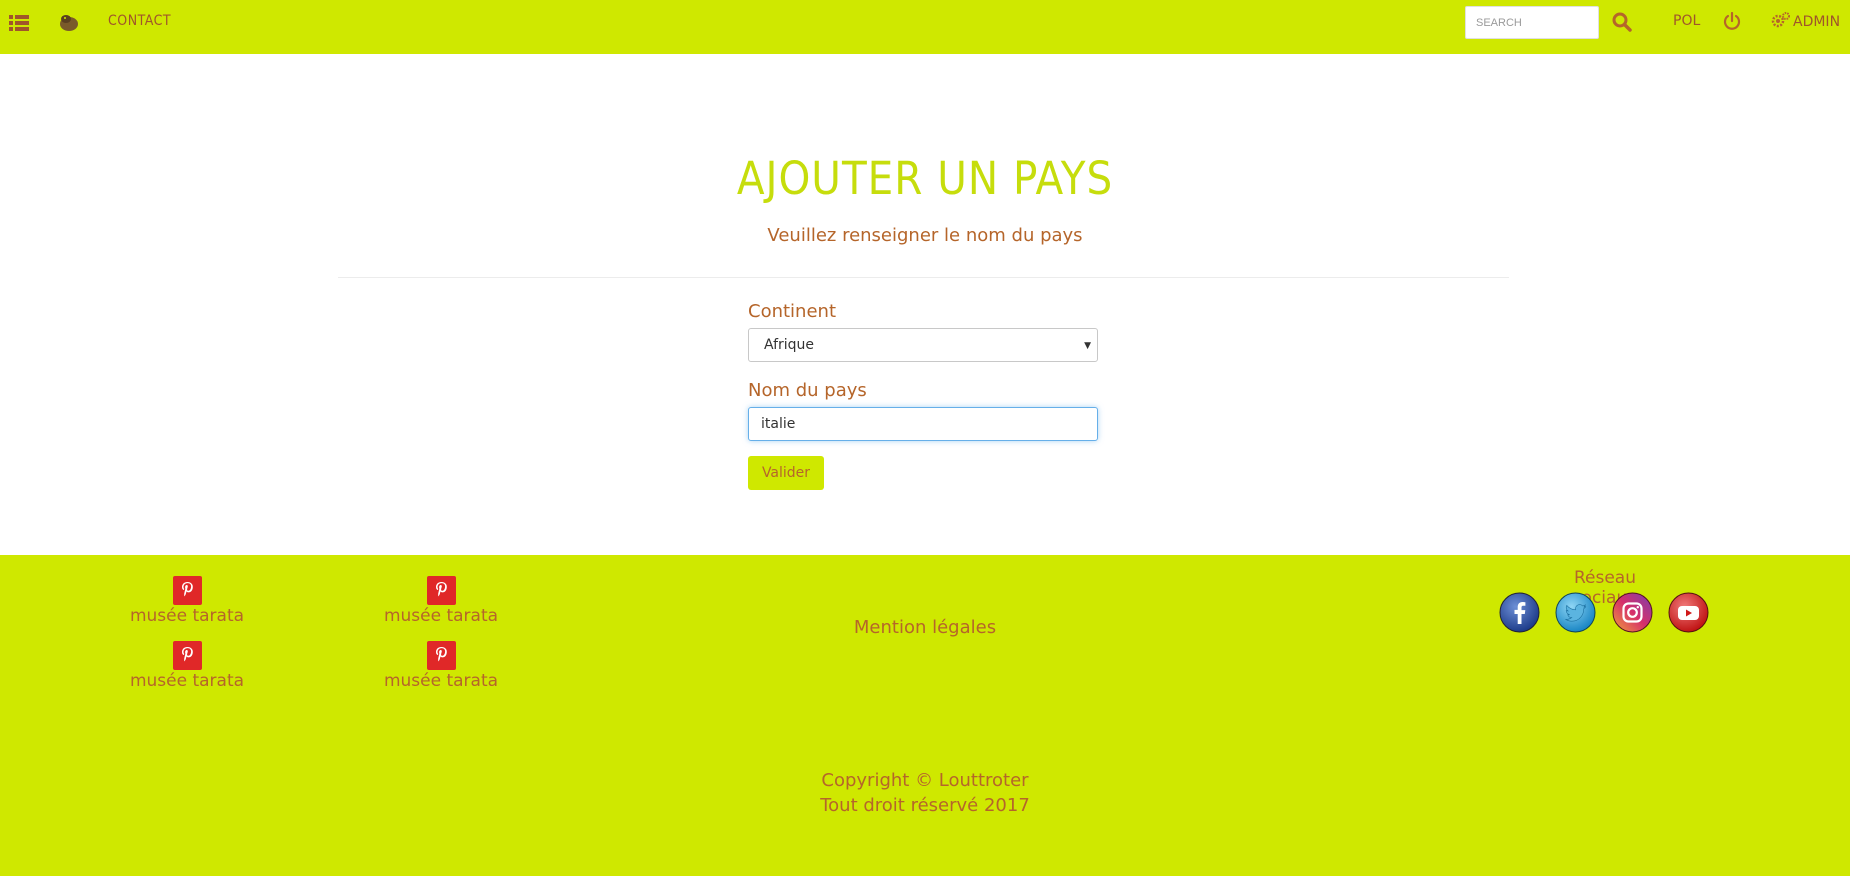 This screenshot has height=881, width=1850. Describe the element at coordinates (1575, 612) in the screenshot. I see `twitter-icon` at that location.